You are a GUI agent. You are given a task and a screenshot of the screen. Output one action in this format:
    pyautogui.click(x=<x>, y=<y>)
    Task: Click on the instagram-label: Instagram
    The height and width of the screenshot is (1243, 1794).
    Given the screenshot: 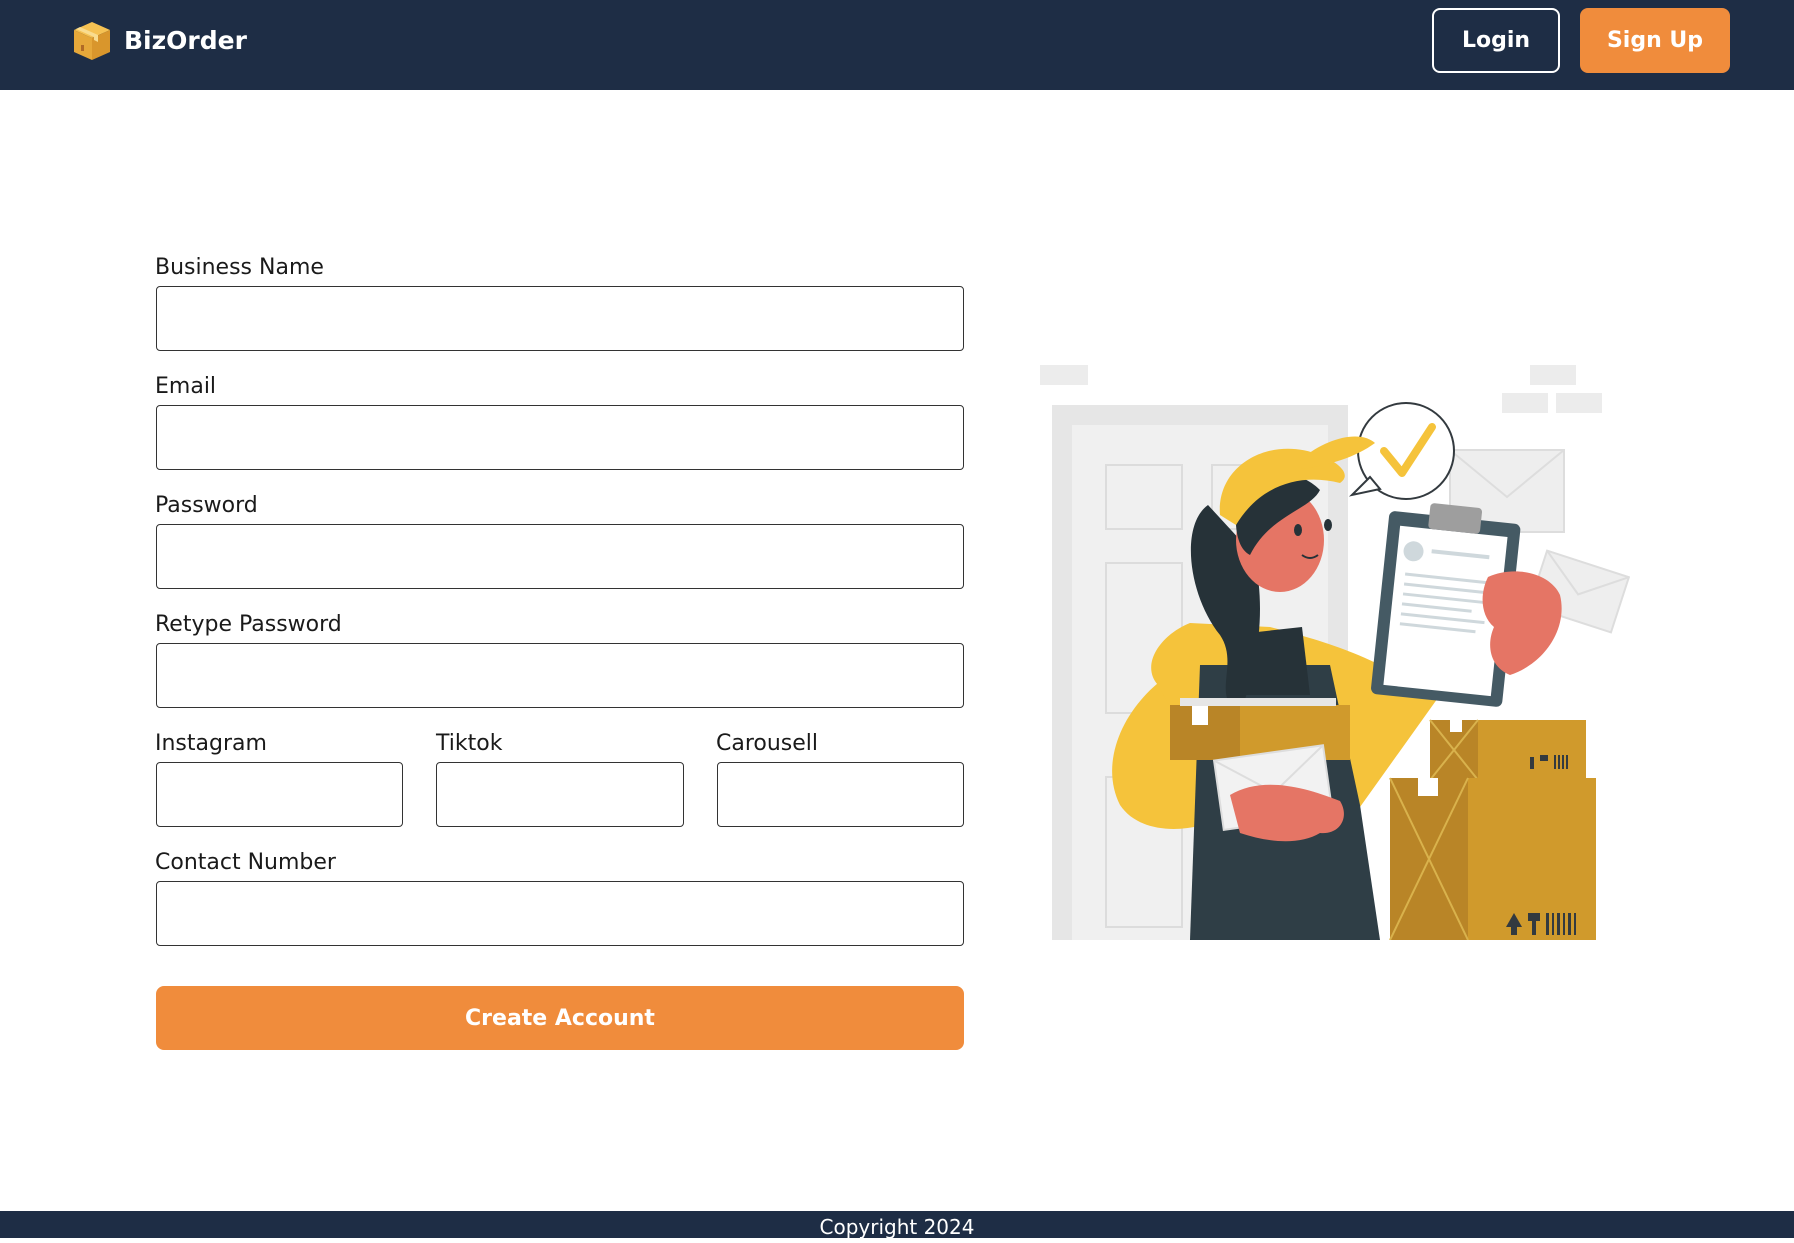 What is the action you would take?
    pyautogui.click(x=211, y=743)
    